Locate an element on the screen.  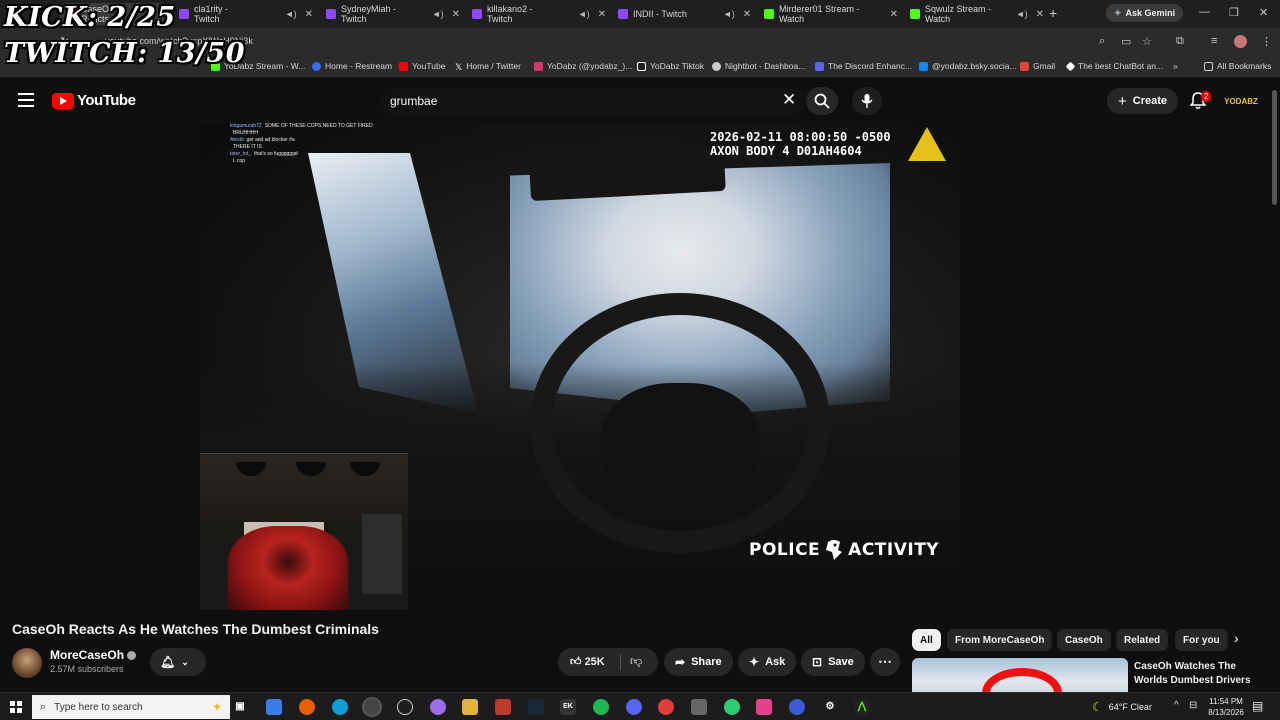
bookmark-label: YoDabz Tiktok is located at coordinates (677, 66).